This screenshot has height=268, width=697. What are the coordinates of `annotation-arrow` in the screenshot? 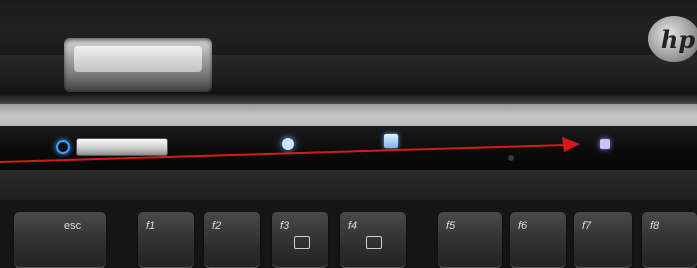 It's located at (290, 150).